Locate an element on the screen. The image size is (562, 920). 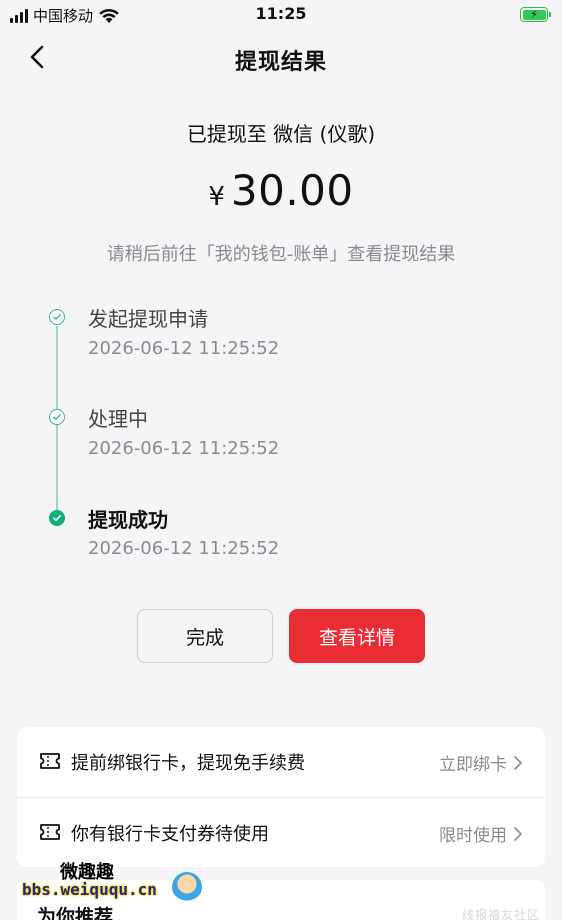
watermark-logo: 微趣趣 bbs.weiququ.cn is located at coordinates (112, 882).